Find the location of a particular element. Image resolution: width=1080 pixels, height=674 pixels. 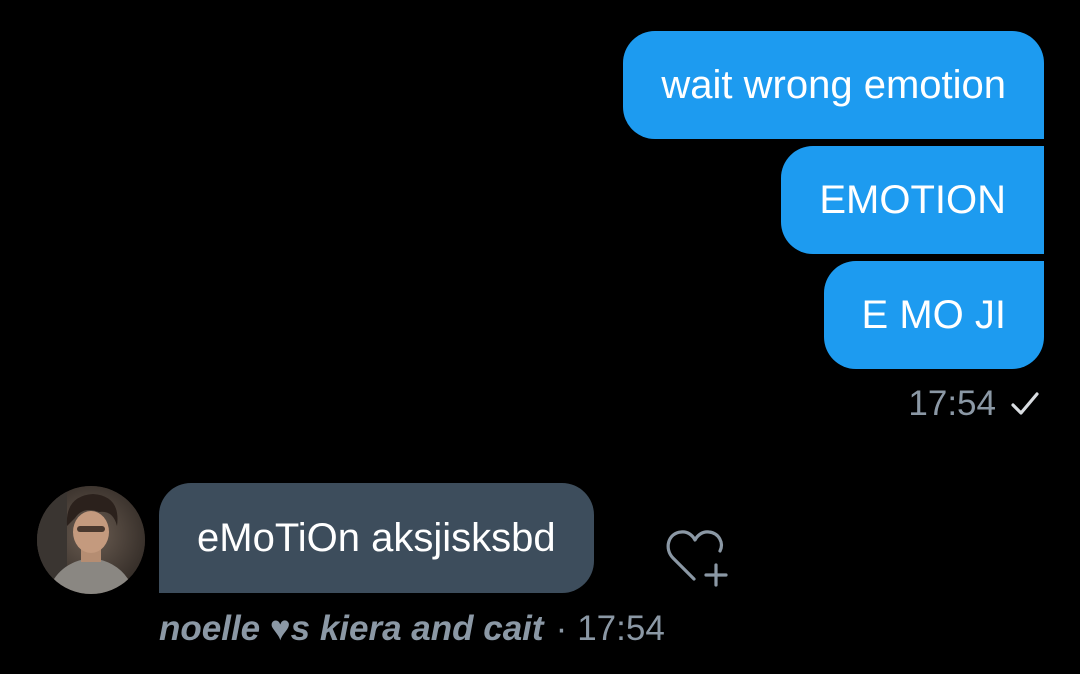

incoming-timestamp: 17:54 is located at coordinates (621, 628).